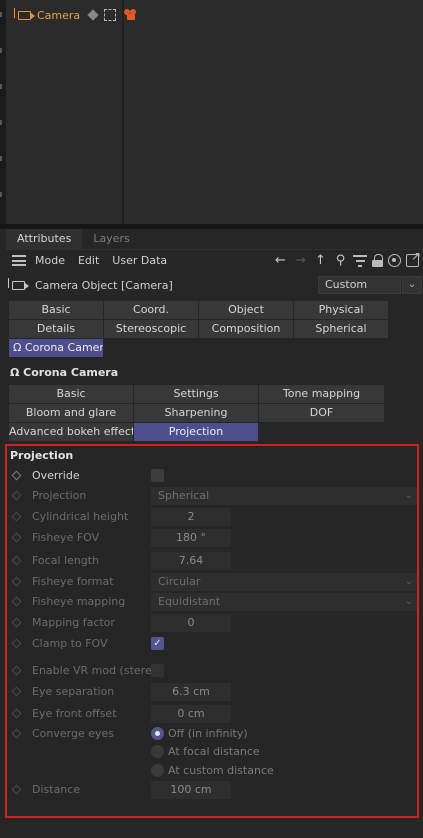 This screenshot has height=838, width=423. What do you see at coordinates (131, 15) in the screenshot?
I see `corona-tag-icon` at bounding box center [131, 15].